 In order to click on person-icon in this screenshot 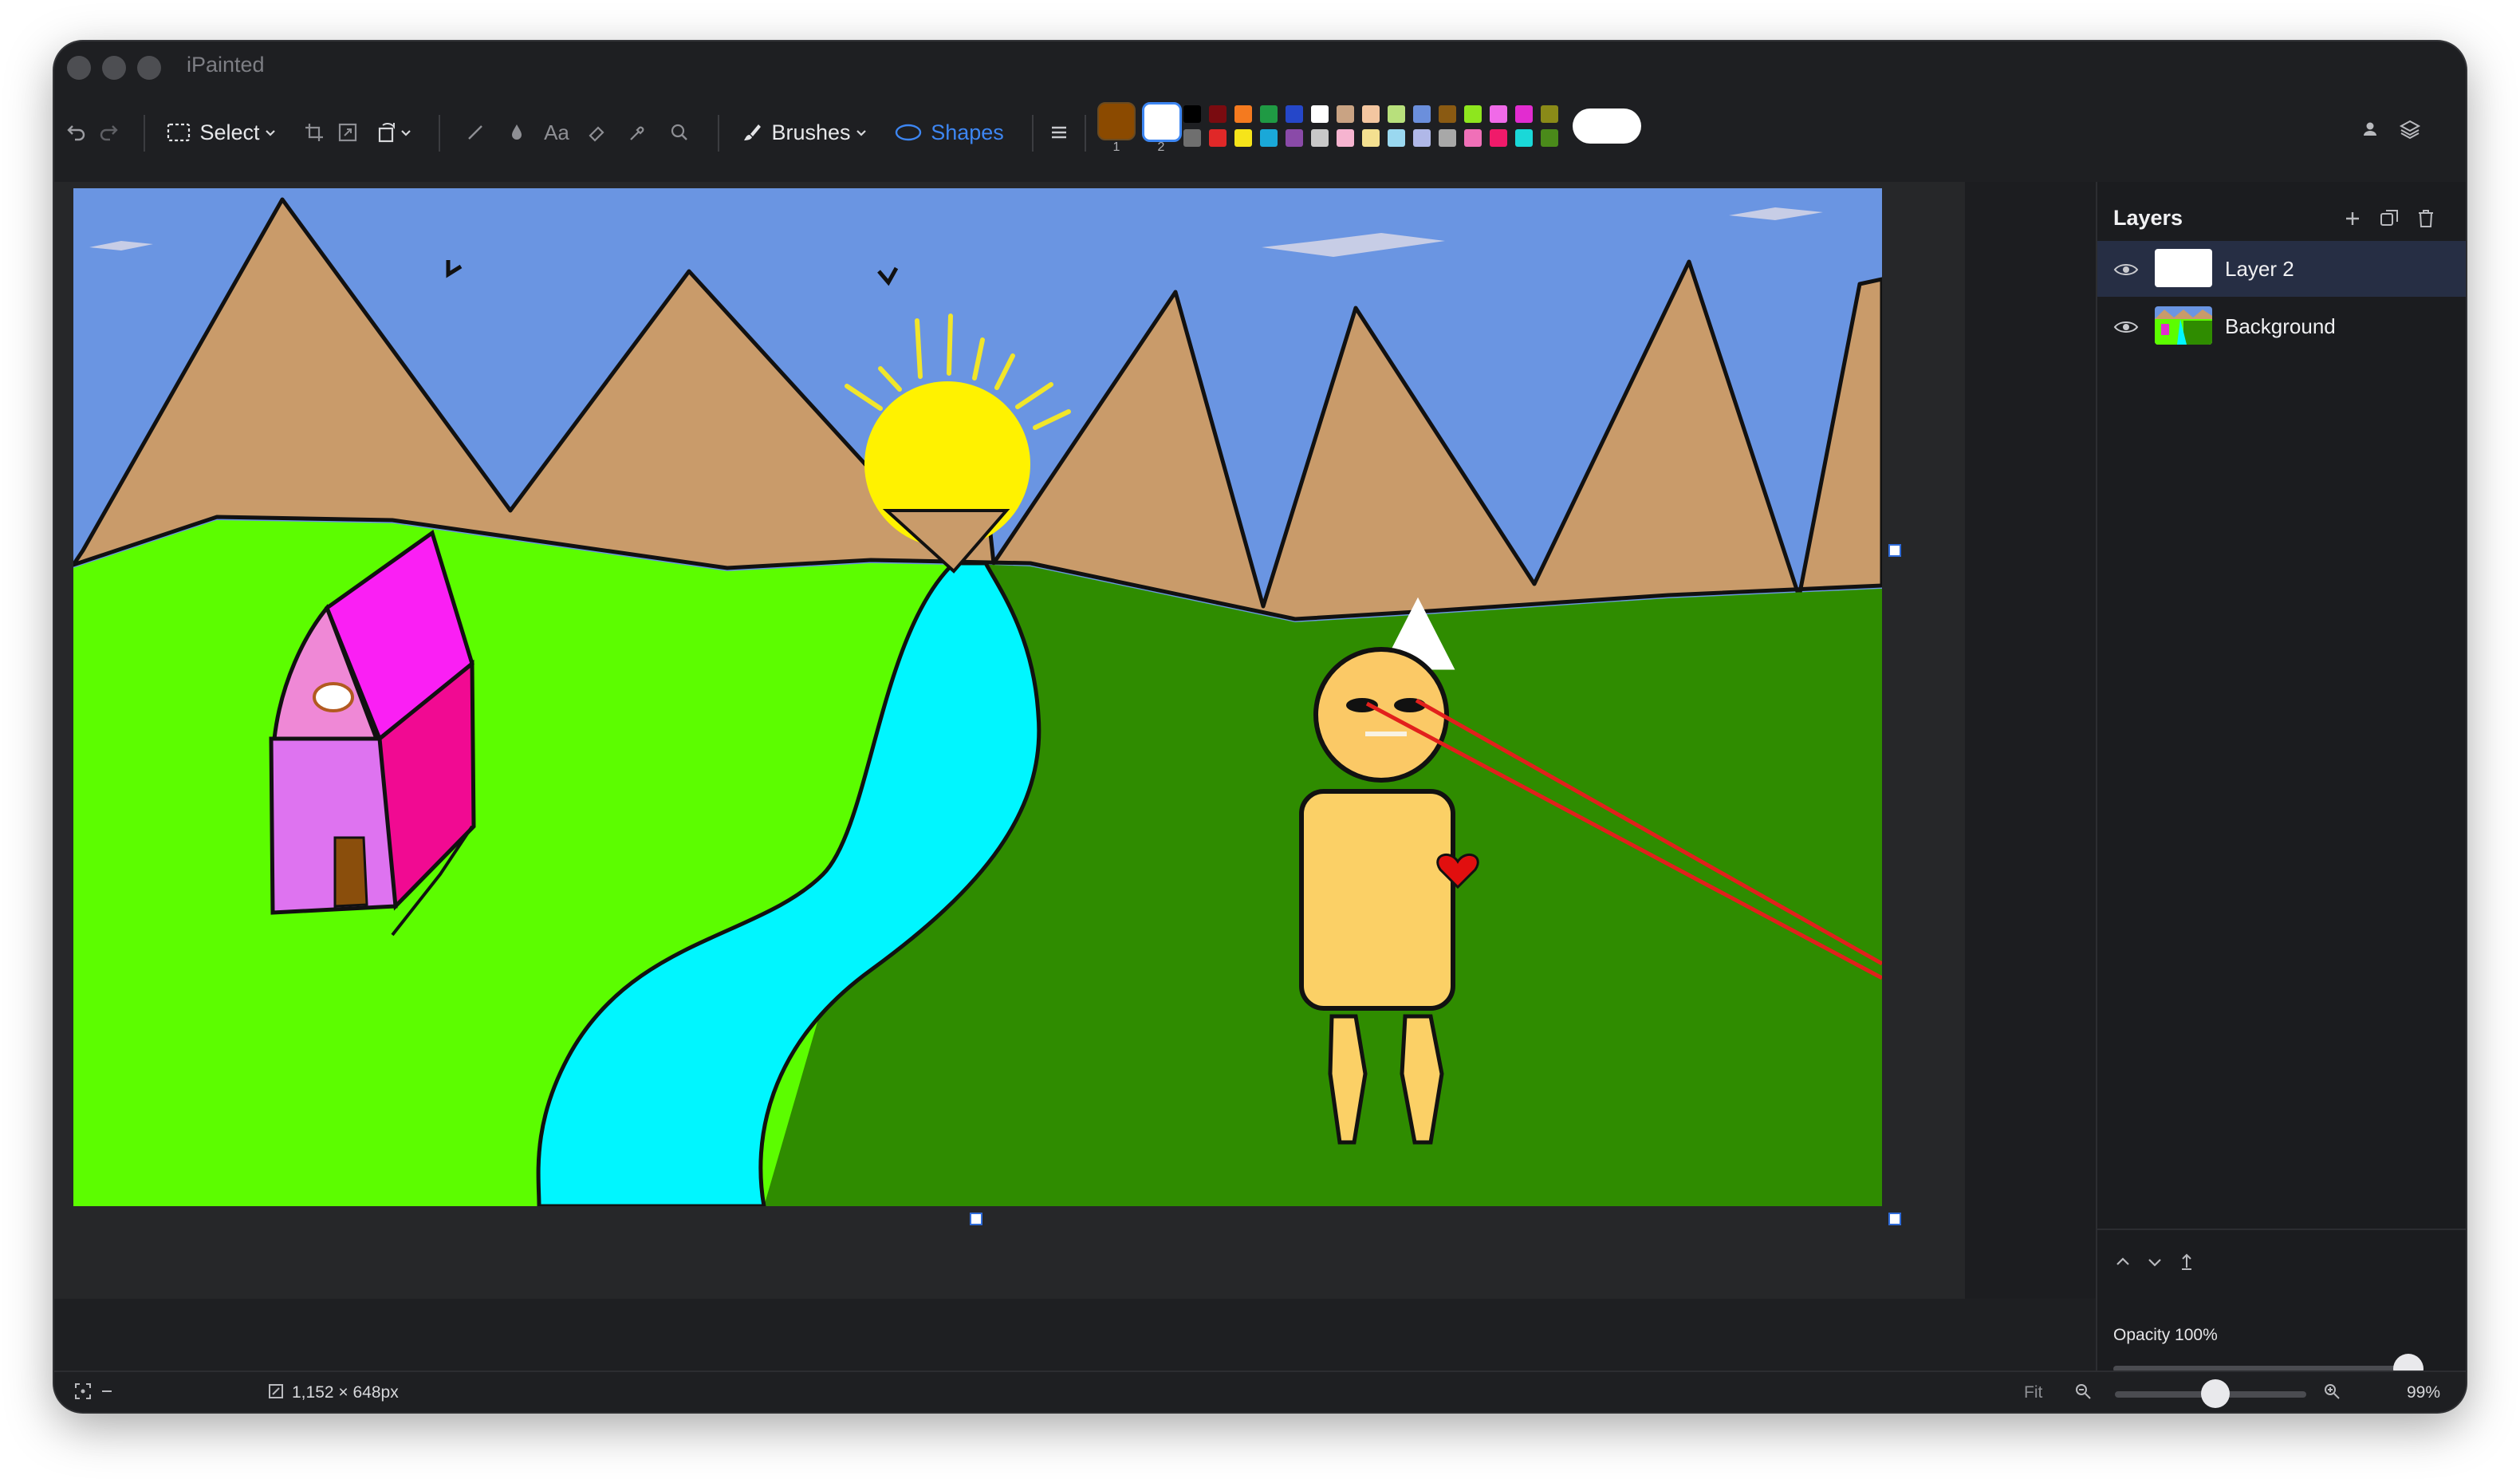, I will do `click(2370, 129)`.